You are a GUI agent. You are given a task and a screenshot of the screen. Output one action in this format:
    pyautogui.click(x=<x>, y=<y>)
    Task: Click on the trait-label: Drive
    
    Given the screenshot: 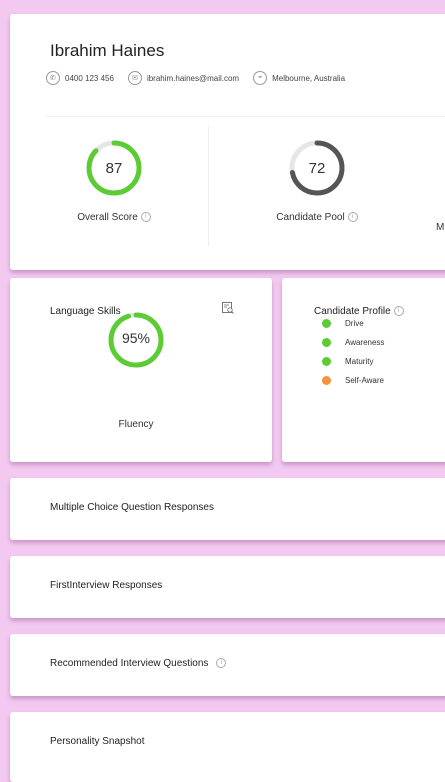 What is the action you would take?
    pyautogui.click(x=354, y=323)
    